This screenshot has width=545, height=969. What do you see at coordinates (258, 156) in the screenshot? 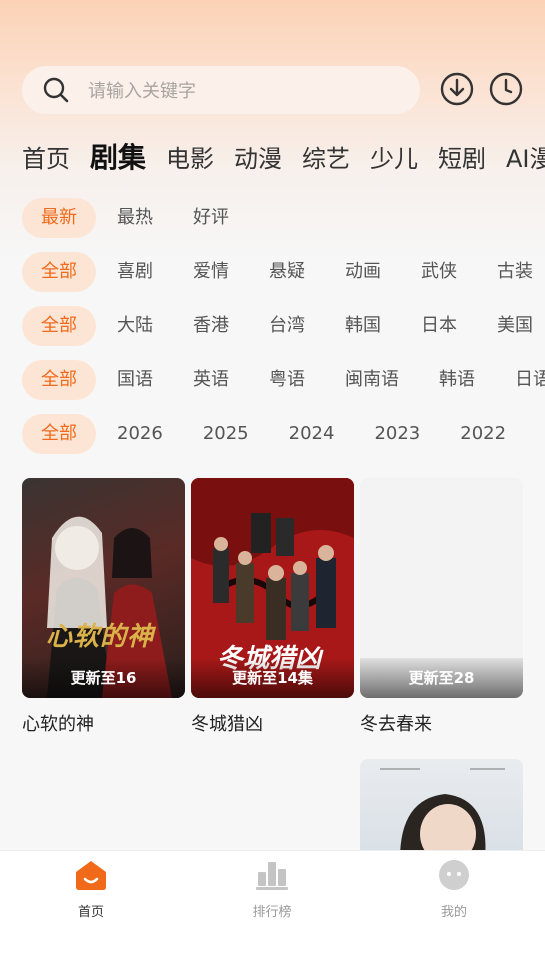
I see `tab-anime: 动漫` at bounding box center [258, 156].